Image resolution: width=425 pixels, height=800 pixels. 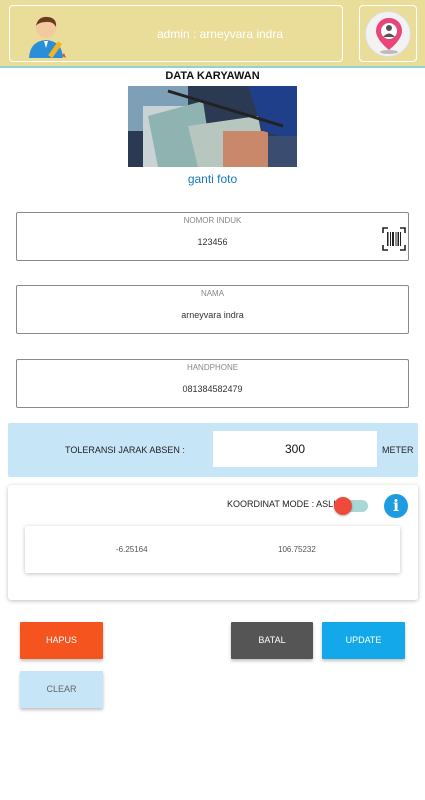 What do you see at coordinates (212, 389) in the screenshot?
I see `handphone-value: 081384582479` at bounding box center [212, 389].